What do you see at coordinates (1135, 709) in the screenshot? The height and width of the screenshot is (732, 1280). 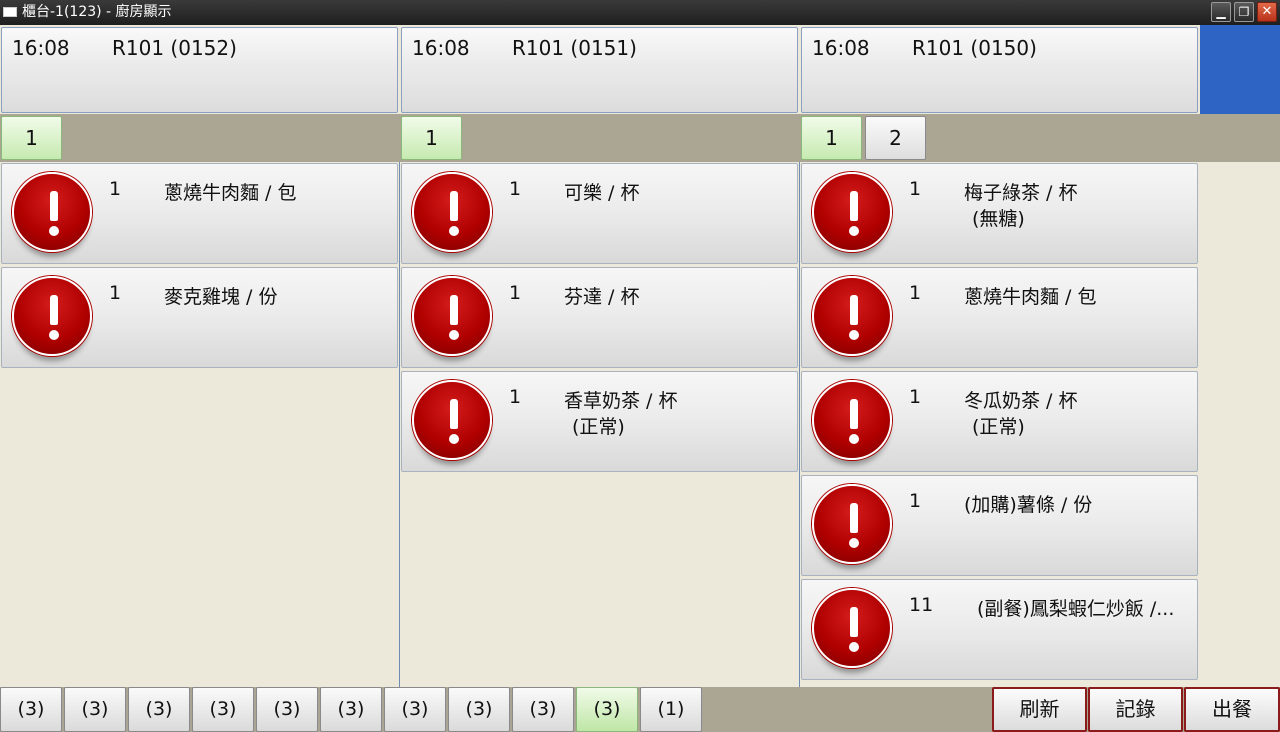 I see `record-button: 記錄` at bounding box center [1135, 709].